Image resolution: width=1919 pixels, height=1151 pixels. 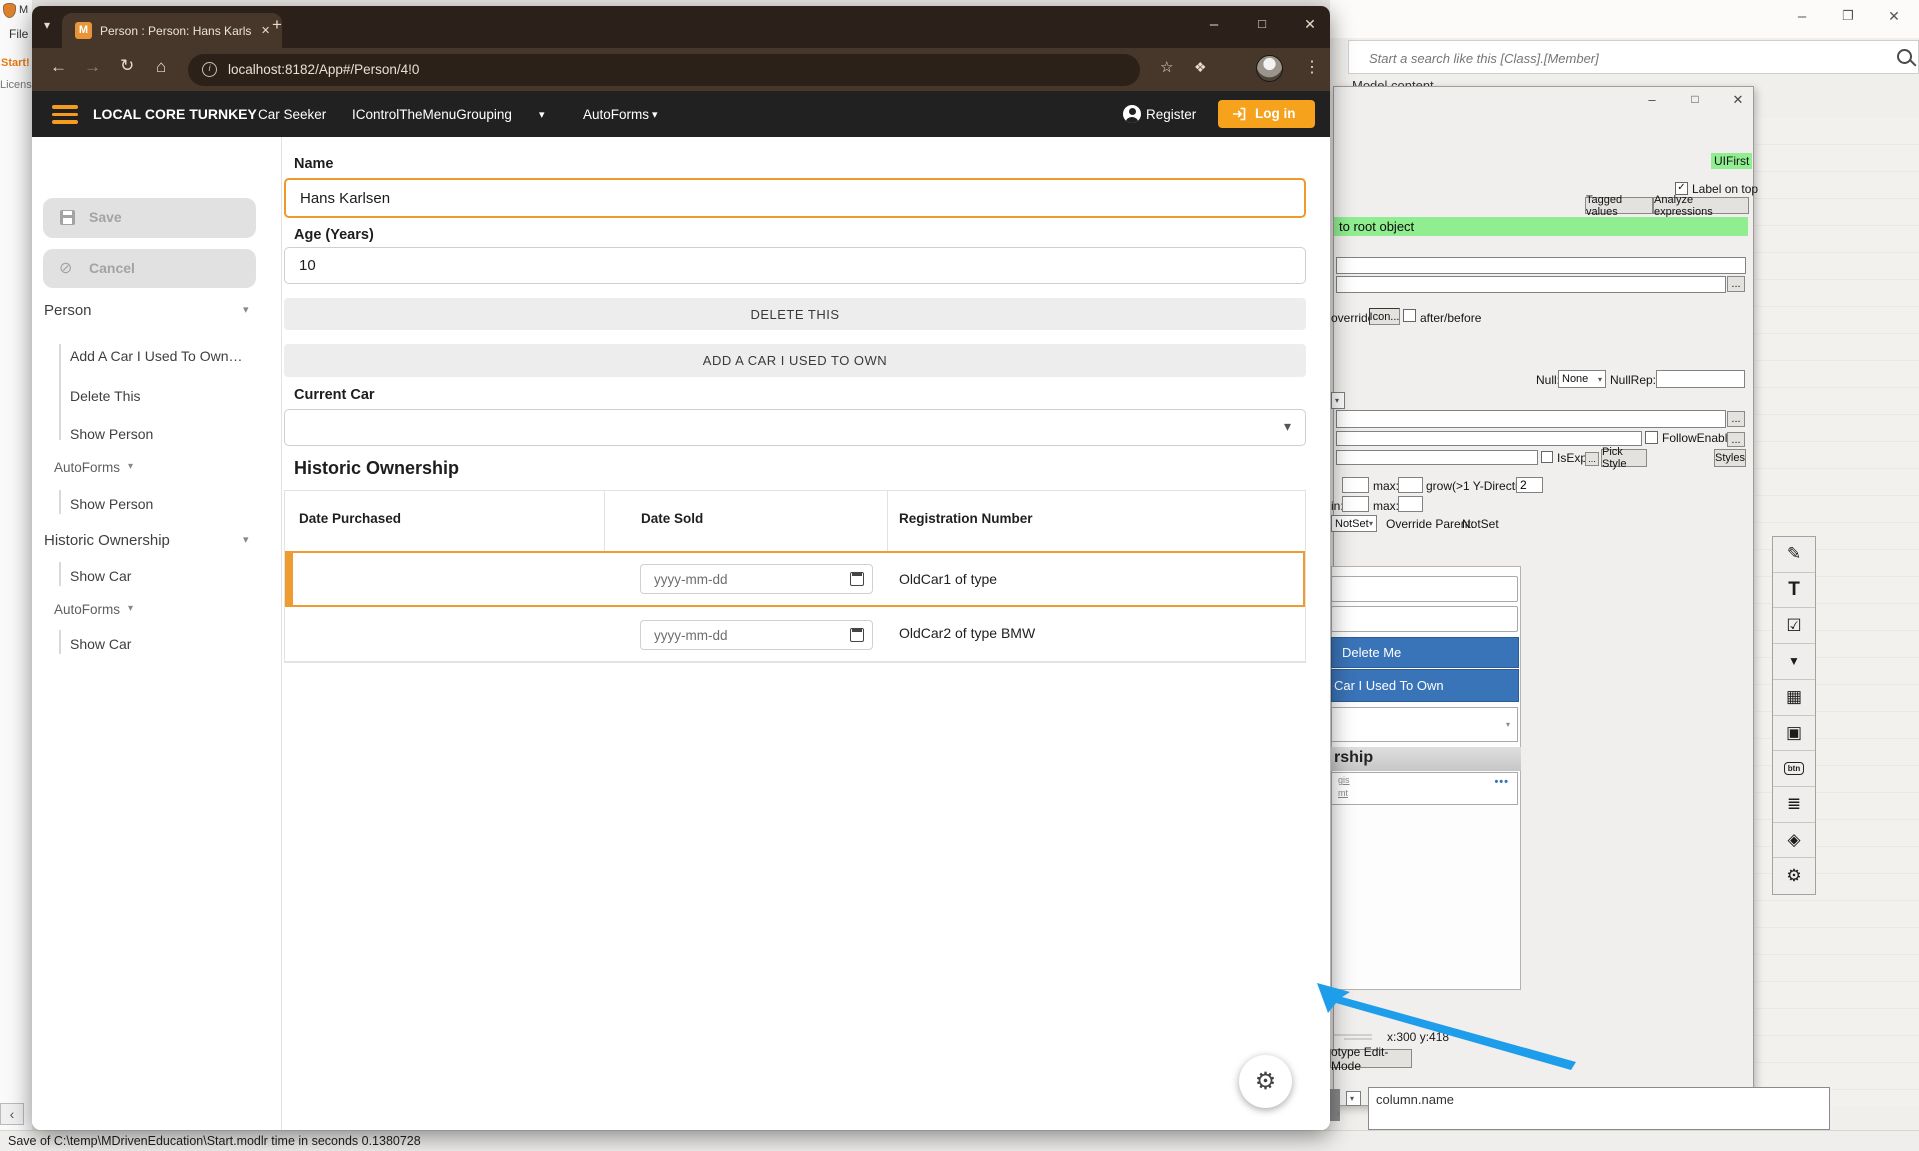 I want to click on tab-search-chevron: ▾, so click(x=47, y=25).